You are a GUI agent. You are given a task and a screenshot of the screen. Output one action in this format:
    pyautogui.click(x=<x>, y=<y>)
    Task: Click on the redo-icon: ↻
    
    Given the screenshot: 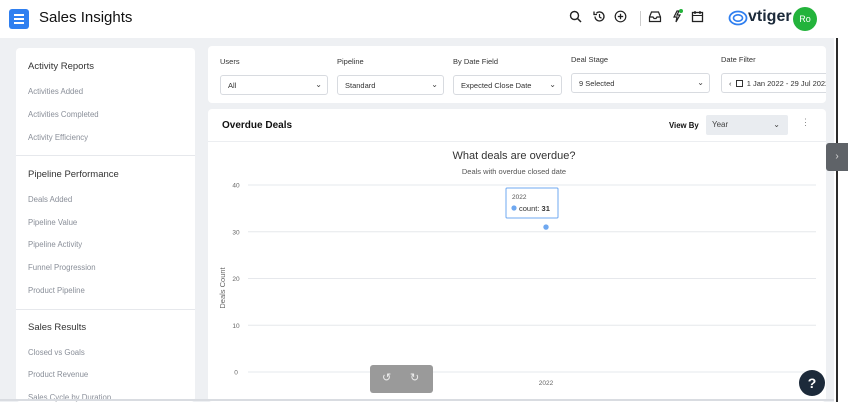 What is the action you would take?
    pyautogui.click(x=414, y=377)
    